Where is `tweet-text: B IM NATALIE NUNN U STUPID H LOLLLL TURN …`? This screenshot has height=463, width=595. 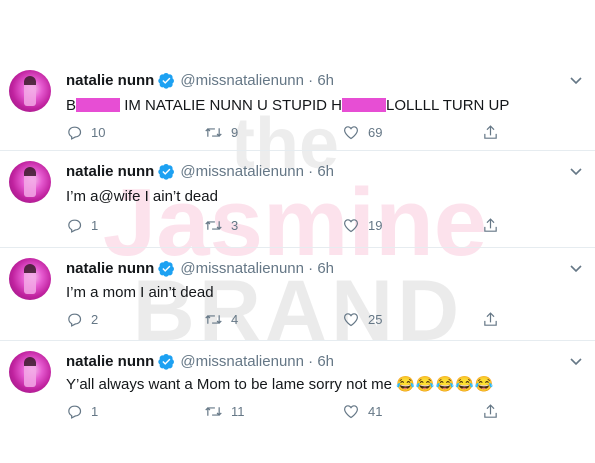 tweet-text: B IM NATALIE NUNN U STUPID H LOLLLL TURN … is located at coordinates (288, 105).